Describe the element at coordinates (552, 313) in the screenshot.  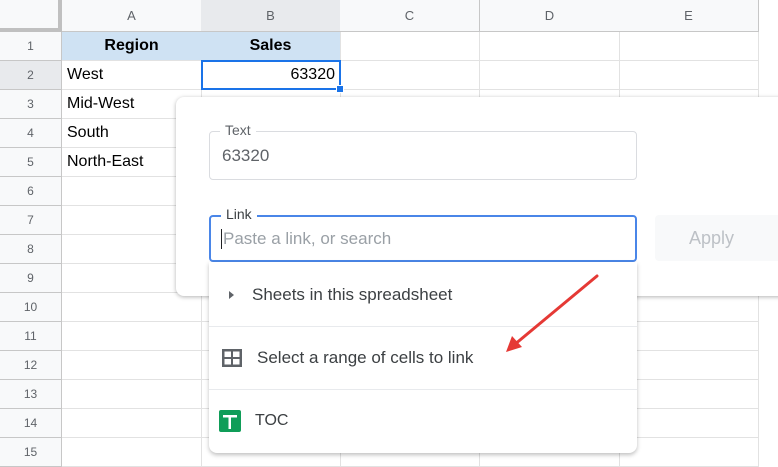
I see `annotation-arrow` at that location.